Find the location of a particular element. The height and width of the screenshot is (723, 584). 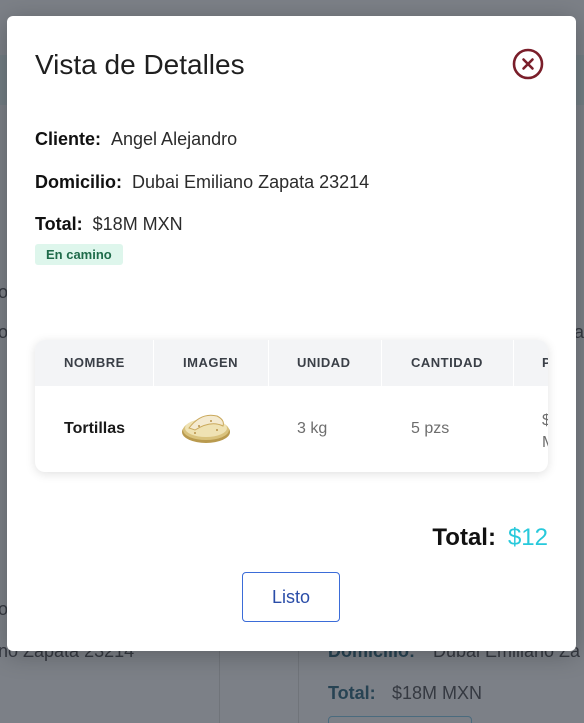

cell-precio-line2: M is located at coordinates (545, 443).